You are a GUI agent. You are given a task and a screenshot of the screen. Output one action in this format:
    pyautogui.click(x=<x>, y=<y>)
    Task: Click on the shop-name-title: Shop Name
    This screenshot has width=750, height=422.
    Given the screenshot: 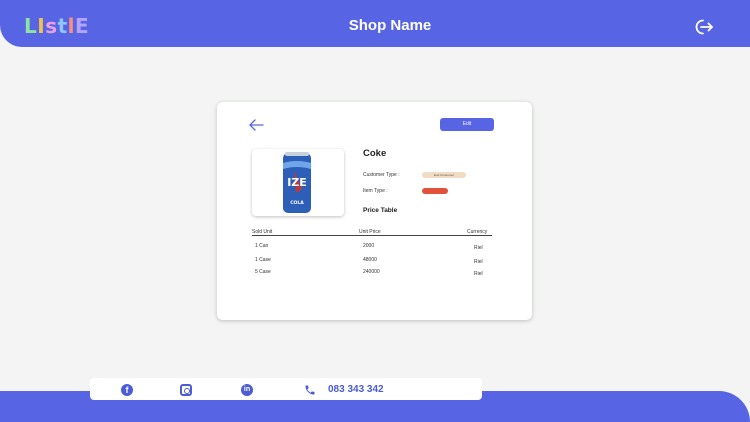 What is the action you would take?
    pyautogui.click(x=390, y=25)
    